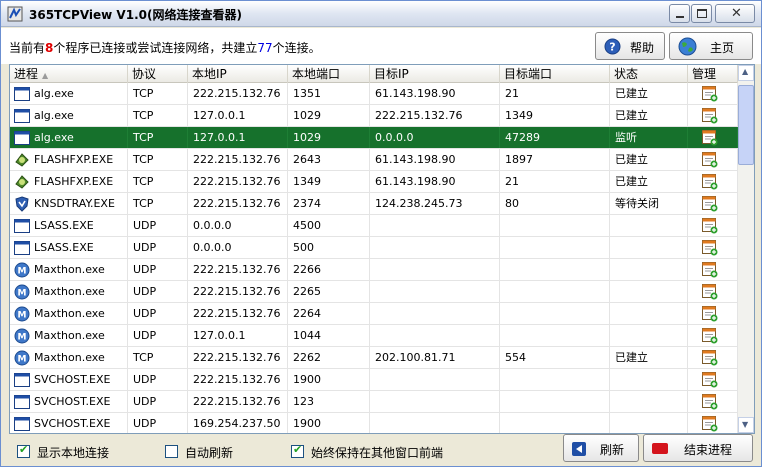 The width and height of the screenshot is (762, 467). What do you see at coordinates (555, 203) in the screenshot?
I see `remote-port-cell: 80` at bounding box center [555, 203].